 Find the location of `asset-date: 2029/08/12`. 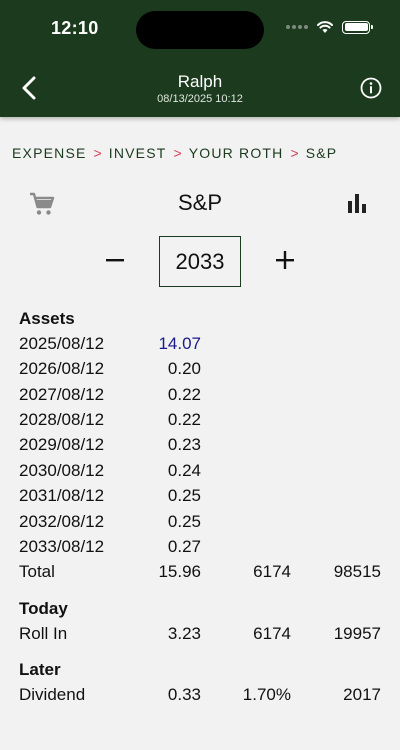

asset-date: 2029/08/12 is located at coordinates (62, 444).